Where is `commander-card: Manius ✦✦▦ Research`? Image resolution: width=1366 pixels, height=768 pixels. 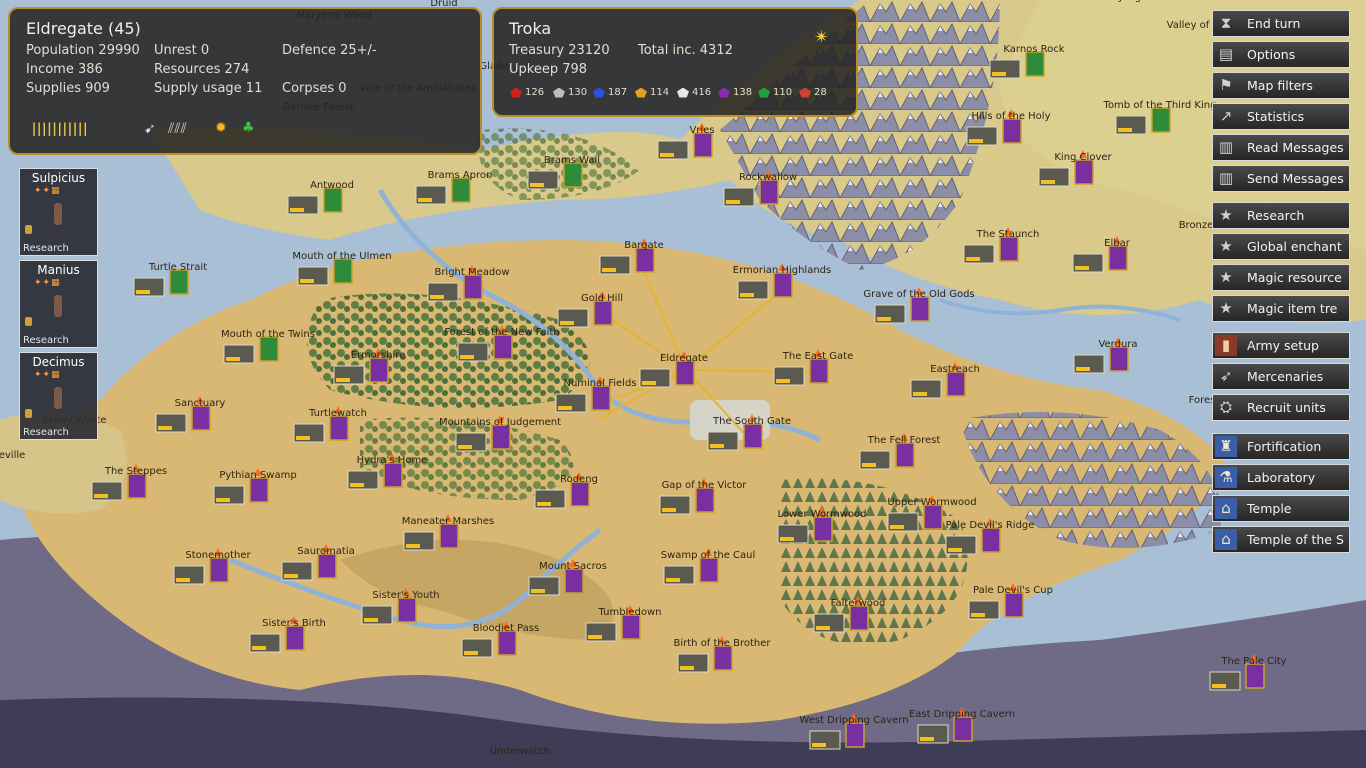 commander-card: Manius ✦✦▦ Research is located at coordinates (58, 304).